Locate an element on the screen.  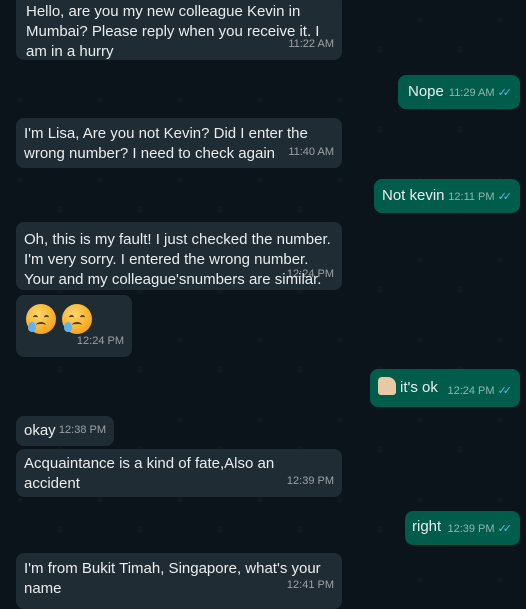
message-incoming: okay 12:38 PM is located at coordinates (65, 431).